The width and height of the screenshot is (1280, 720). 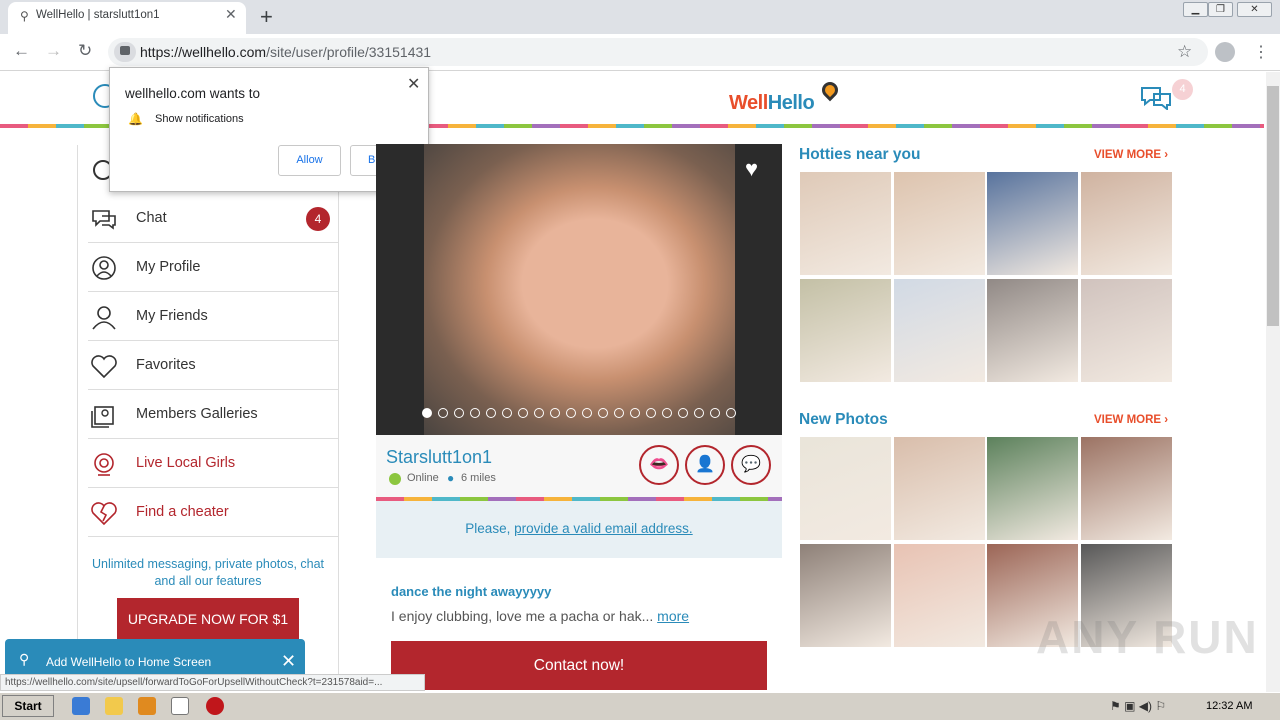 What do you see at coordinates (197, 414) in the screenshot?
I see `sidebar-item-label: Members Galleries` at bounding box center [197, 414].